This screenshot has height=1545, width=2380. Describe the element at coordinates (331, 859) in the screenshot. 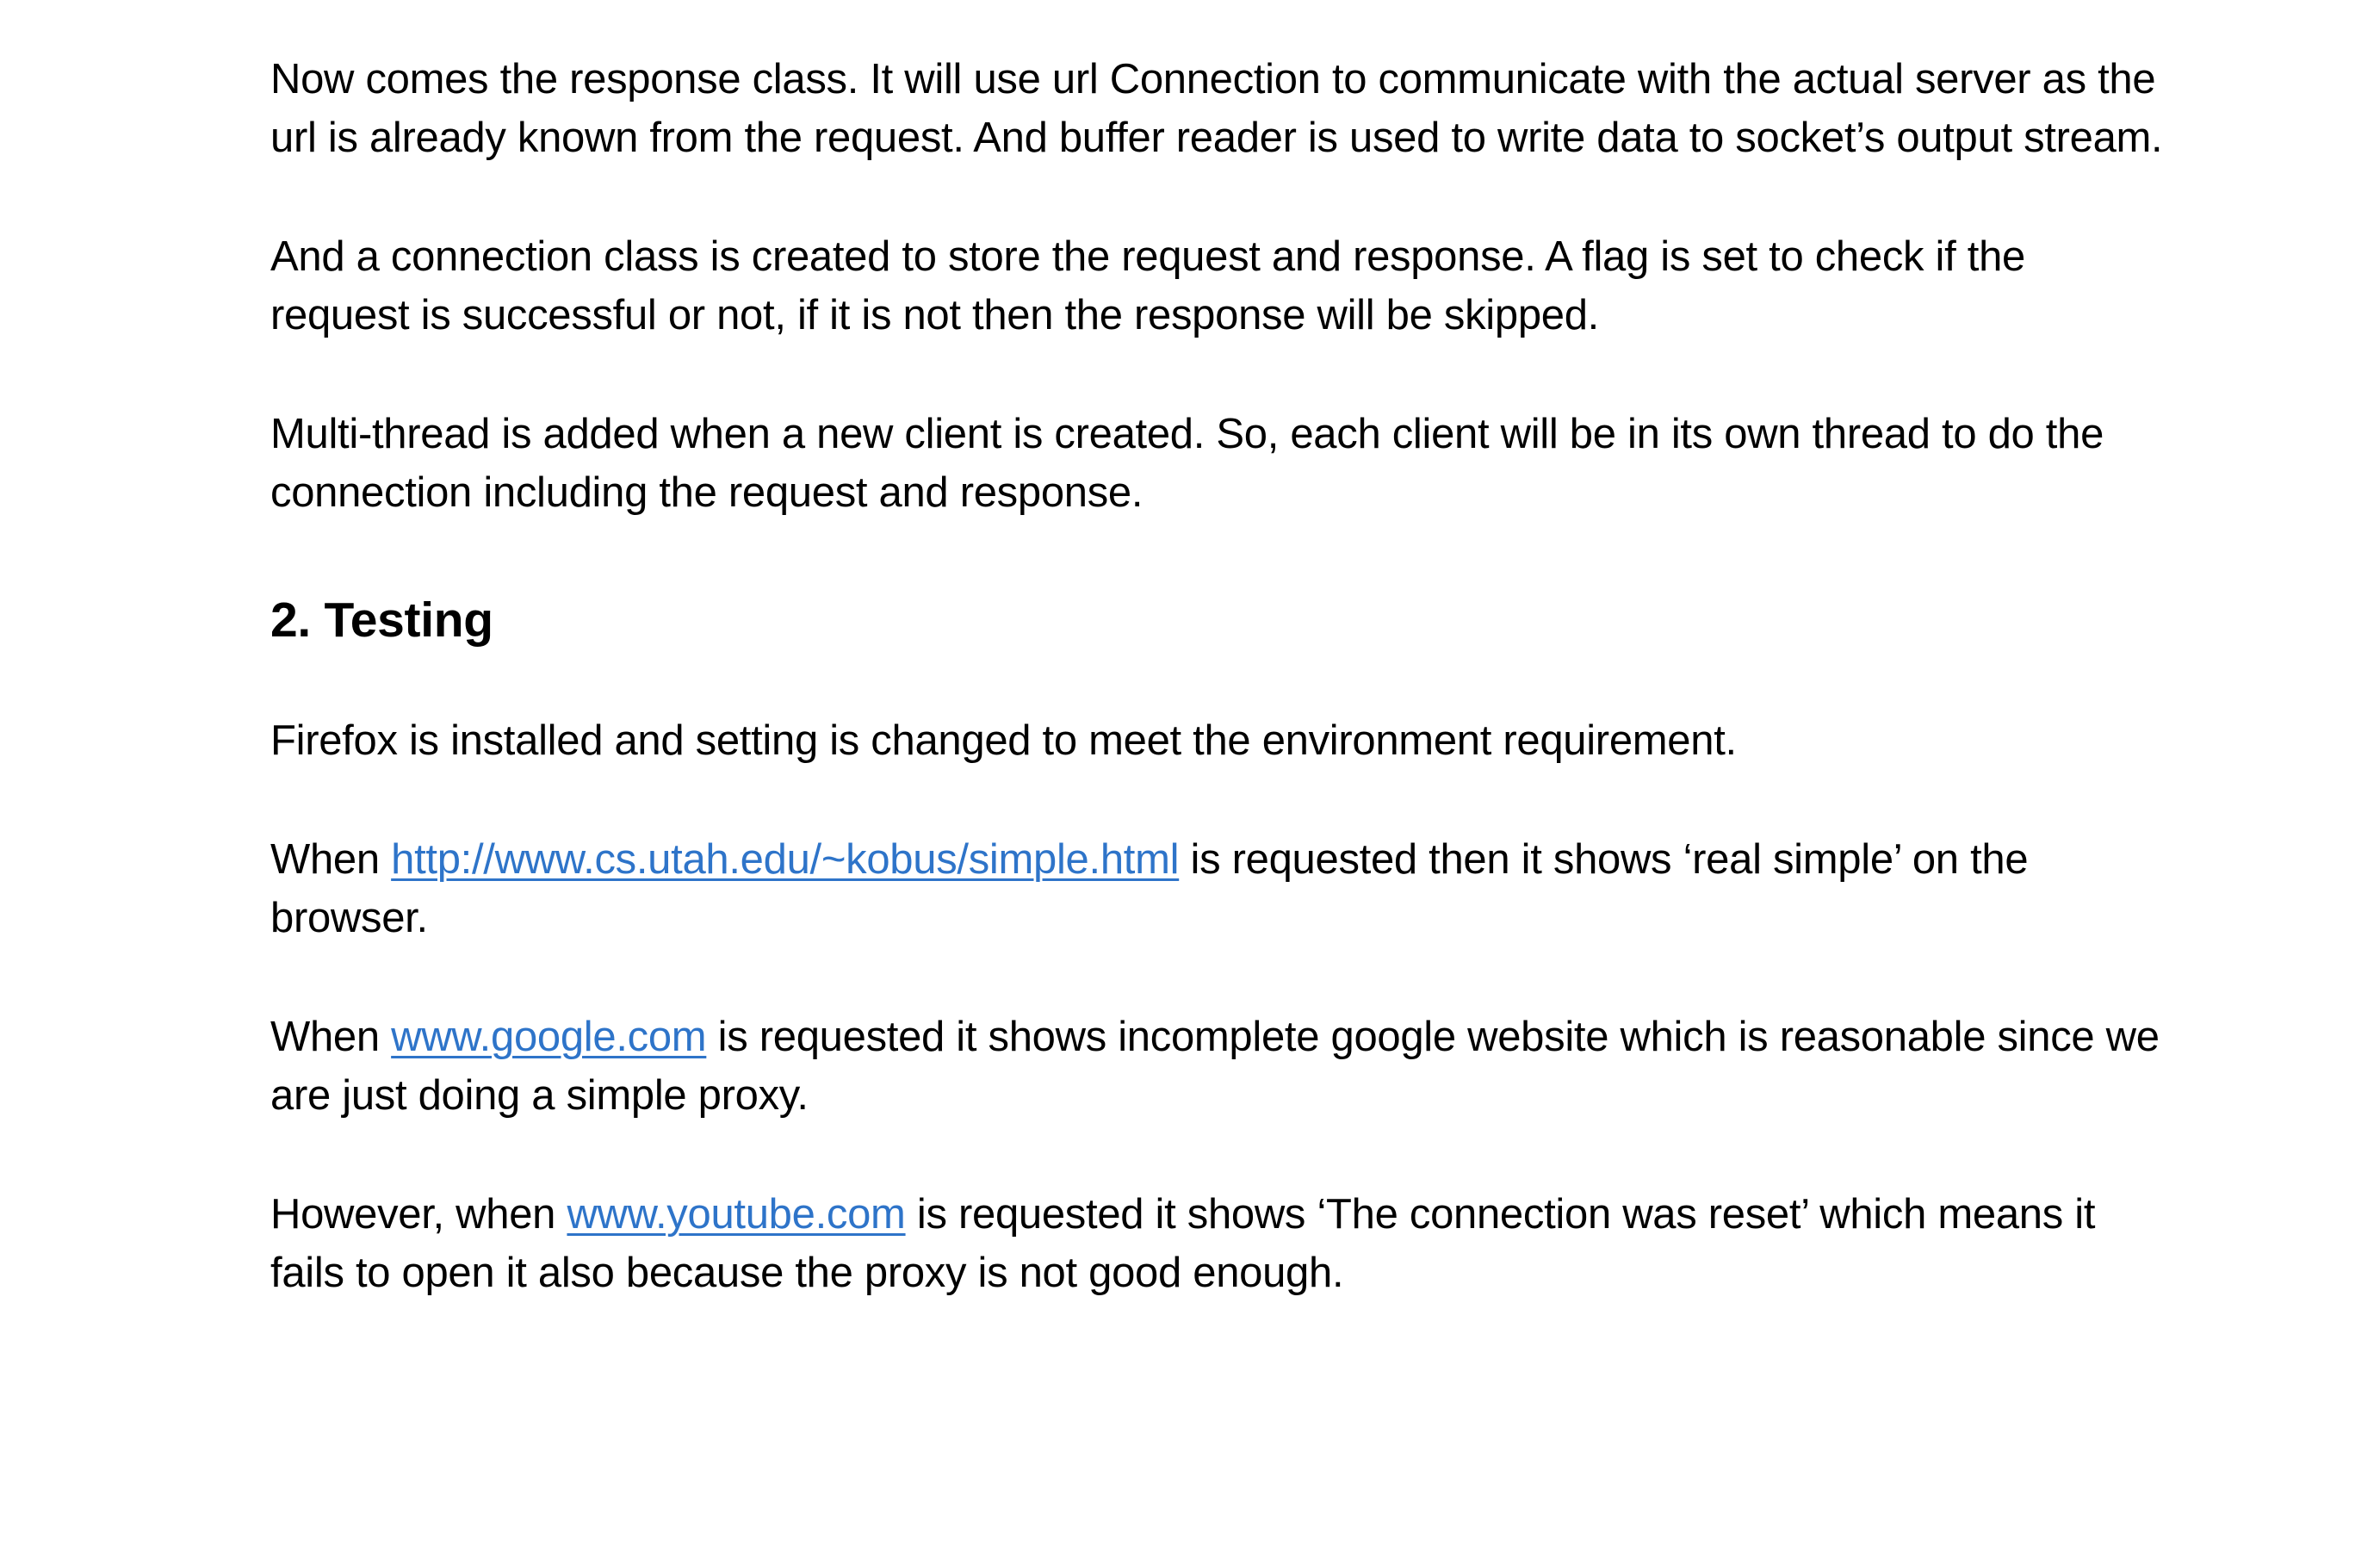

I see `simple-text-before: When` at that location.